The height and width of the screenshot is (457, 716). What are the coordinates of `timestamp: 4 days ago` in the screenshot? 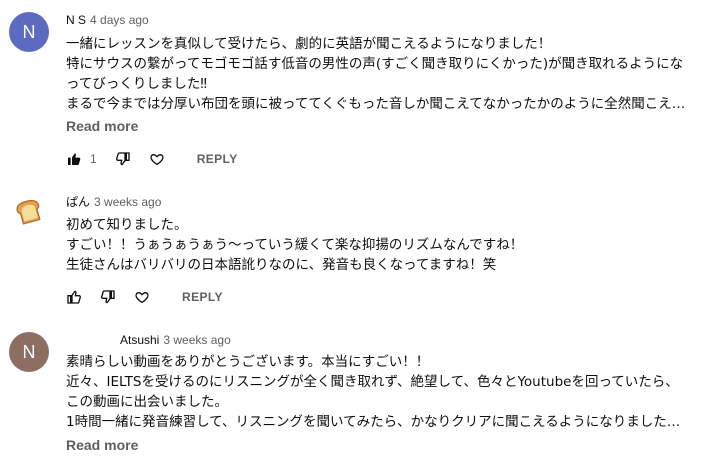 It's located at (119, 20).